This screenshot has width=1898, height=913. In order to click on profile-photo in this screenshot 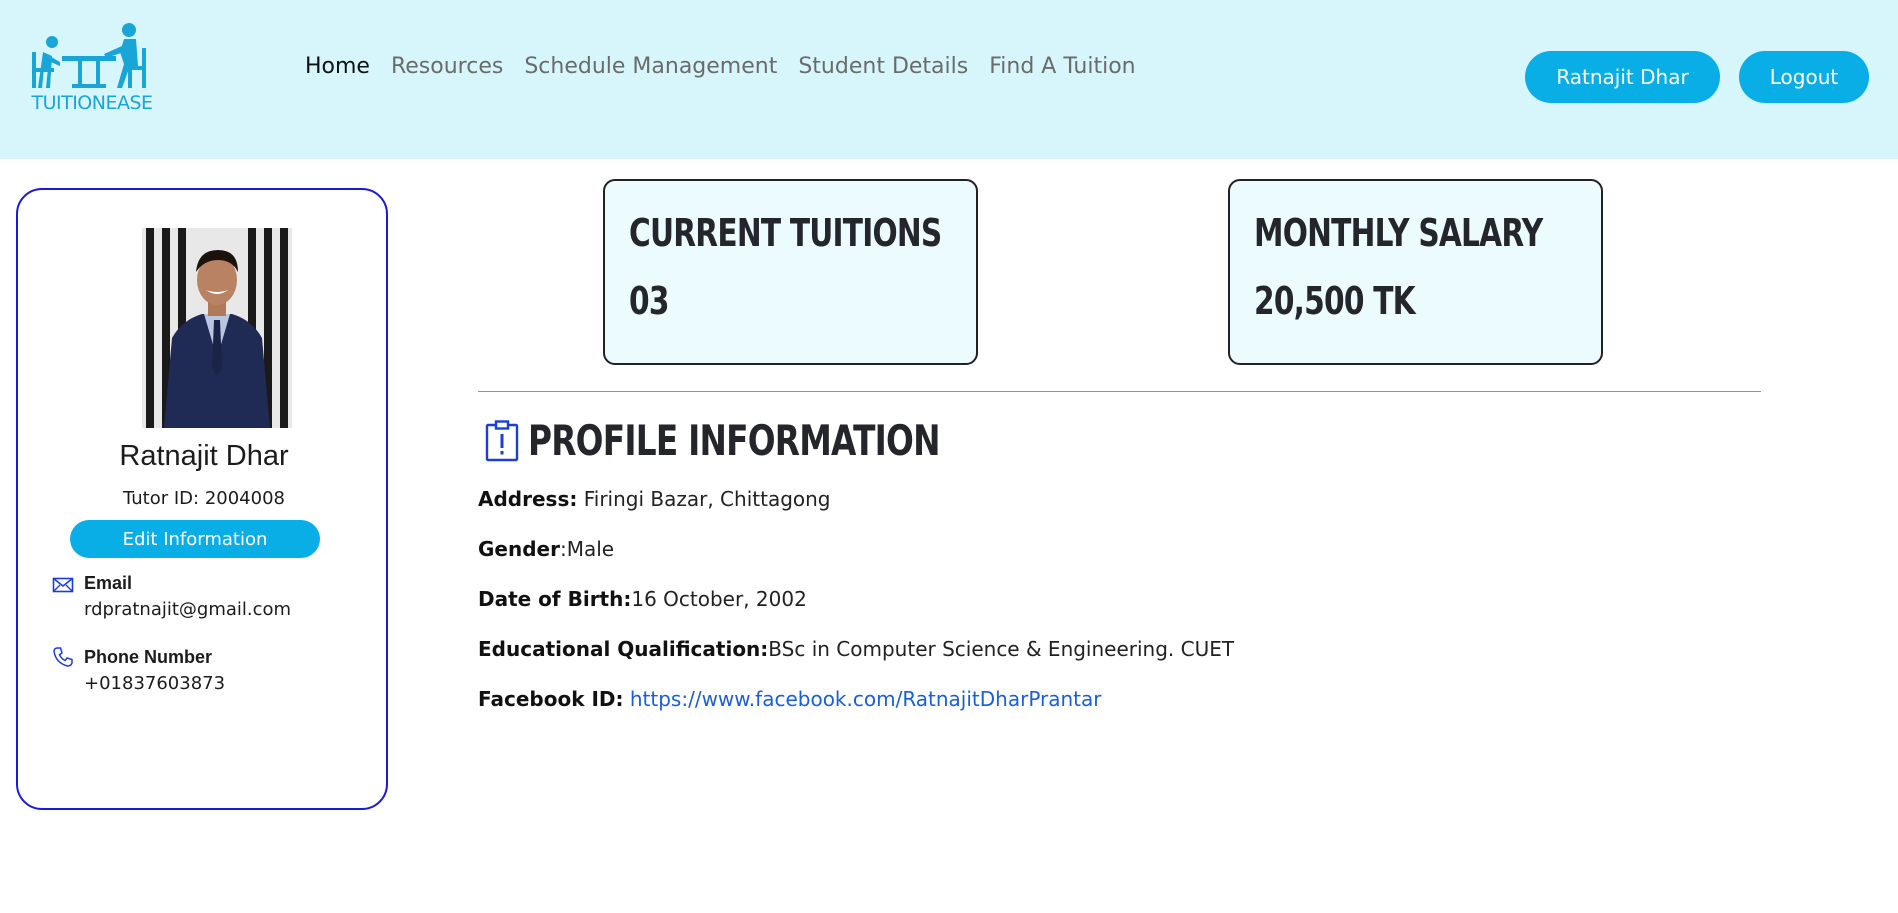, I will do `click(217, 328)`.